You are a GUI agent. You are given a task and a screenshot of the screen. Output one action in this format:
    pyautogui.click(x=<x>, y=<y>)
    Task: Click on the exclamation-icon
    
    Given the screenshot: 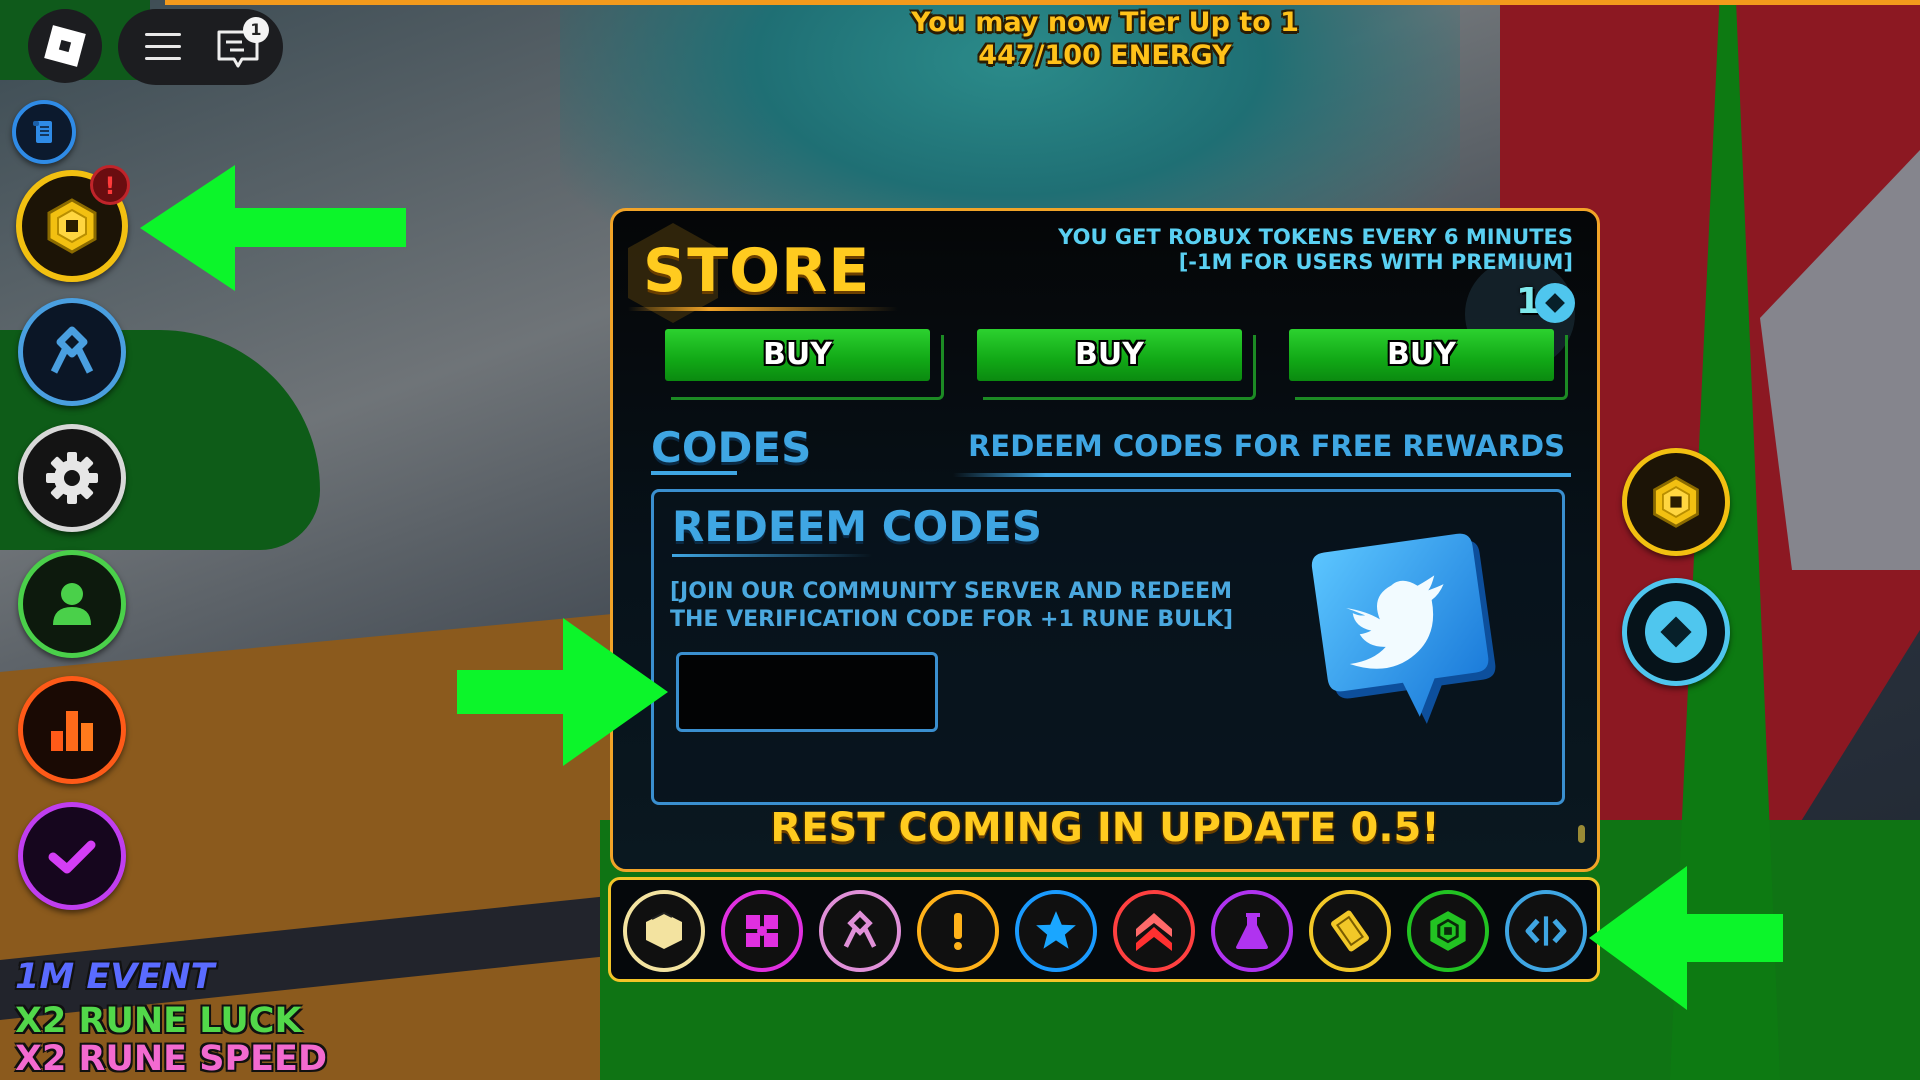 What is the action you would take?
    pyautogui.click(x=958, y=931)
    